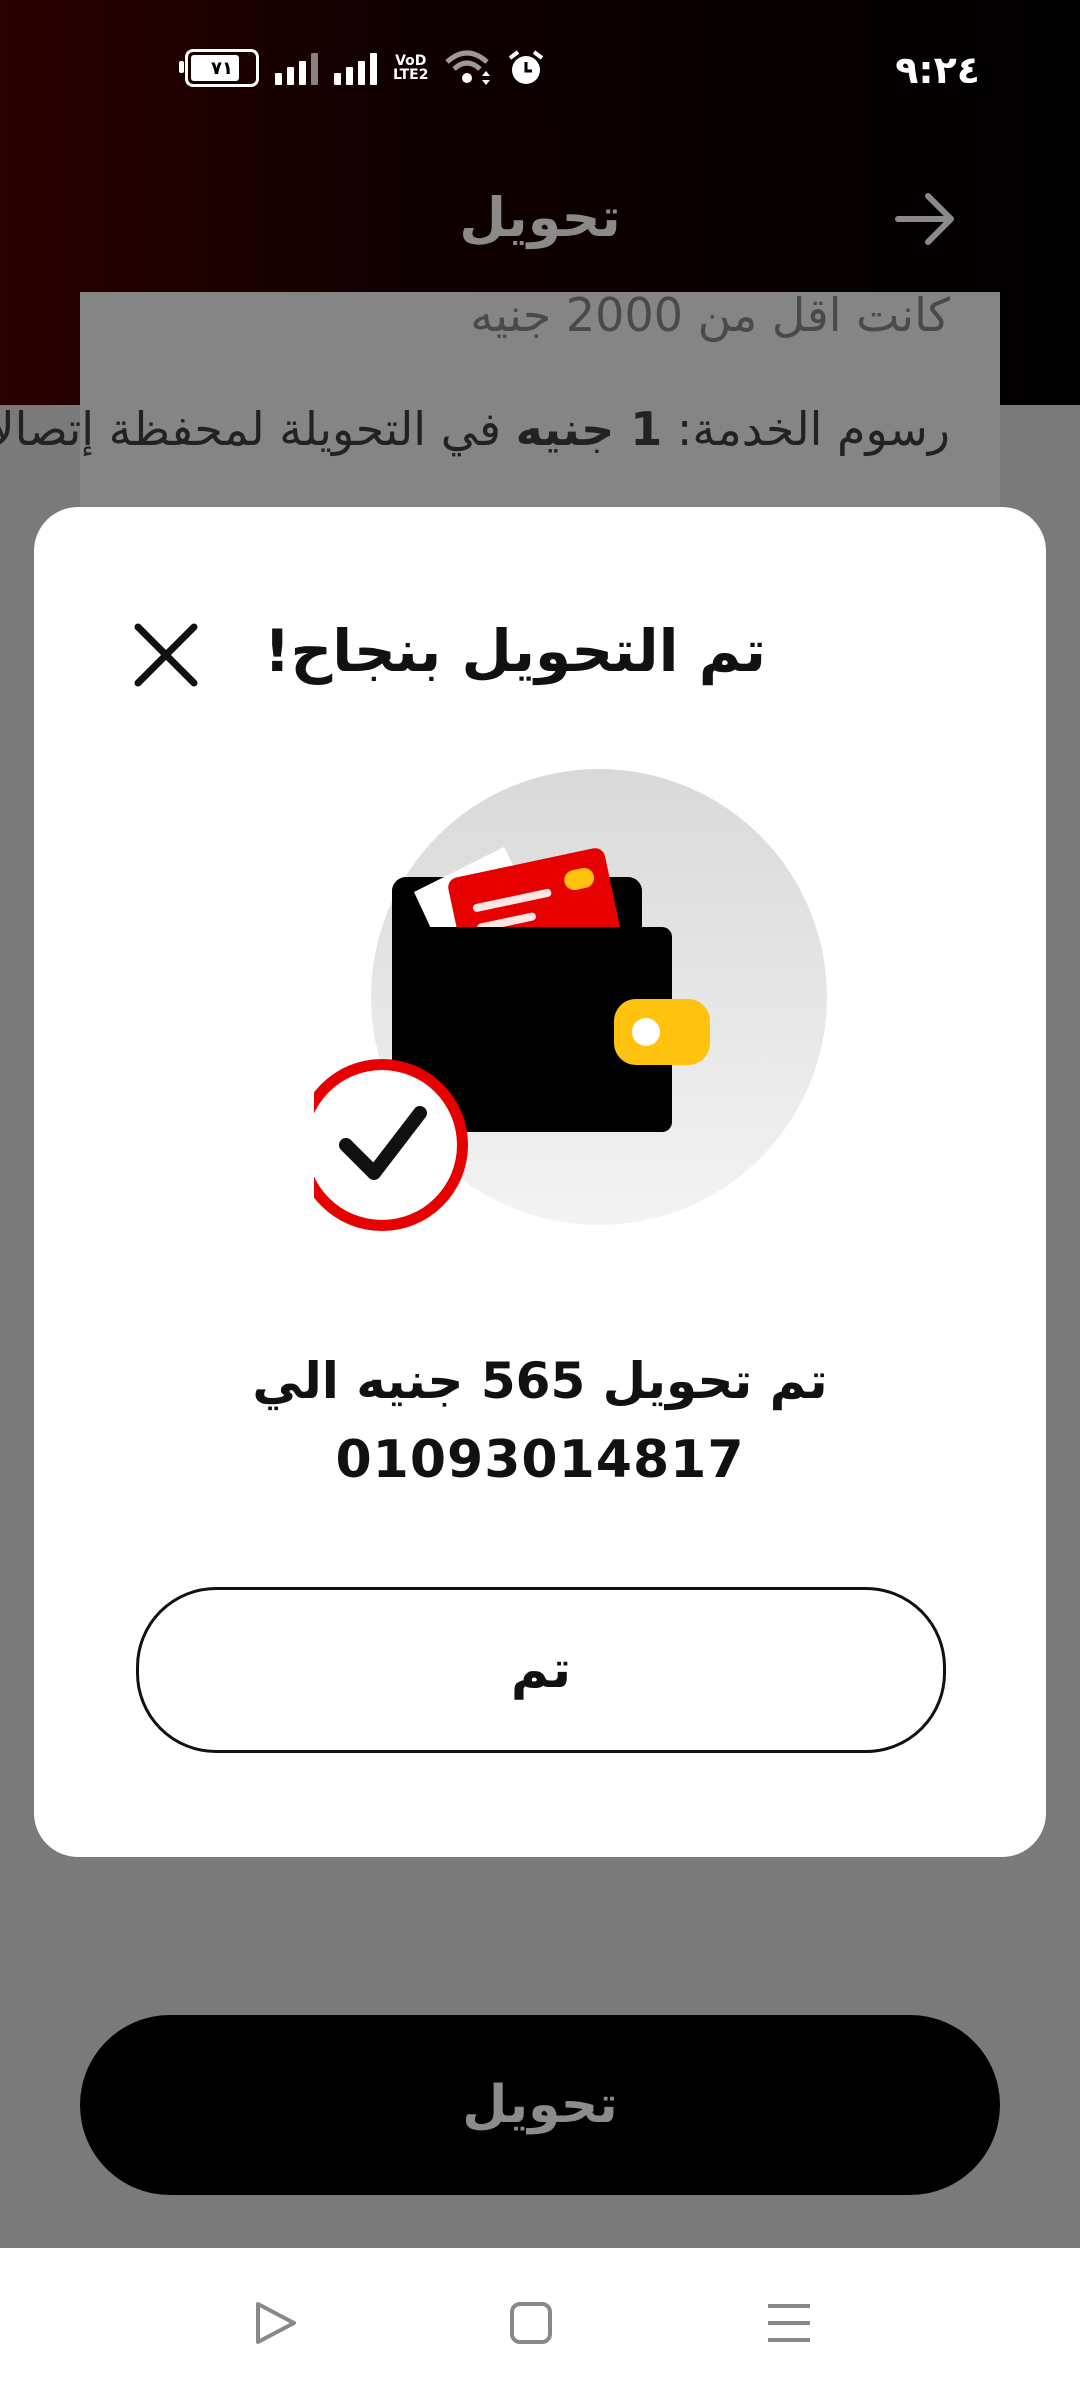 The height and width of the screenshot is (2400, 1080). What do you see at coordinates (710, 315) in the screenshot?
I see `info-limit-text: كانت اقل من 2000 جنيه` at bounding box center [710, 315].